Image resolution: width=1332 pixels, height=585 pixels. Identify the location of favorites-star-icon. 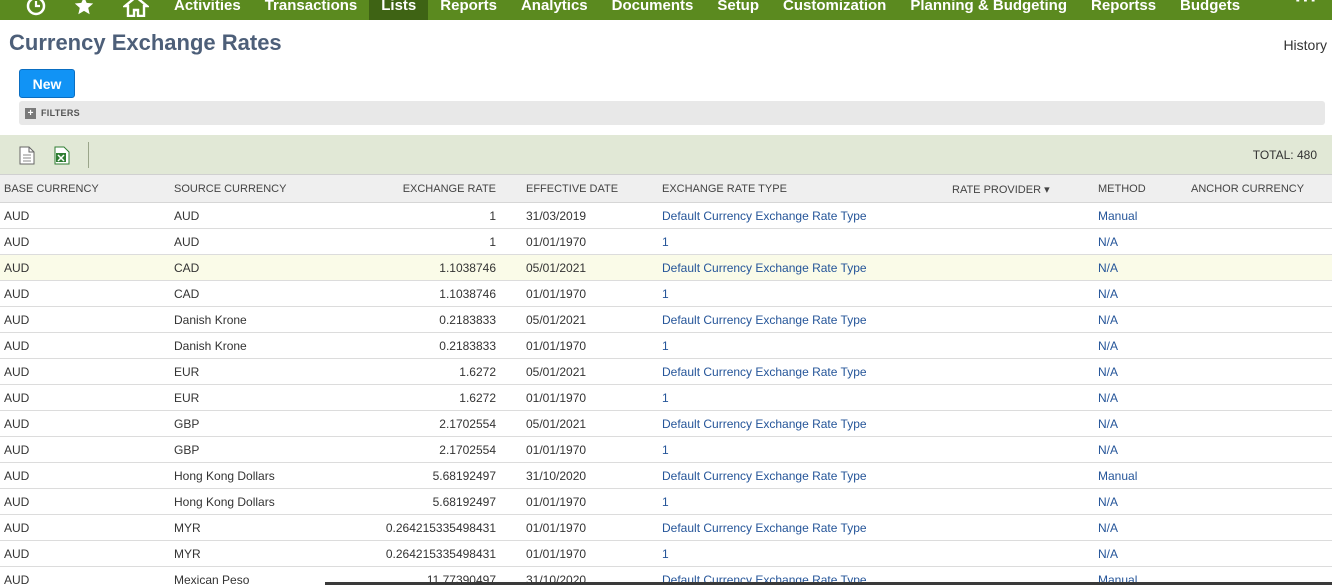
(84, 10).